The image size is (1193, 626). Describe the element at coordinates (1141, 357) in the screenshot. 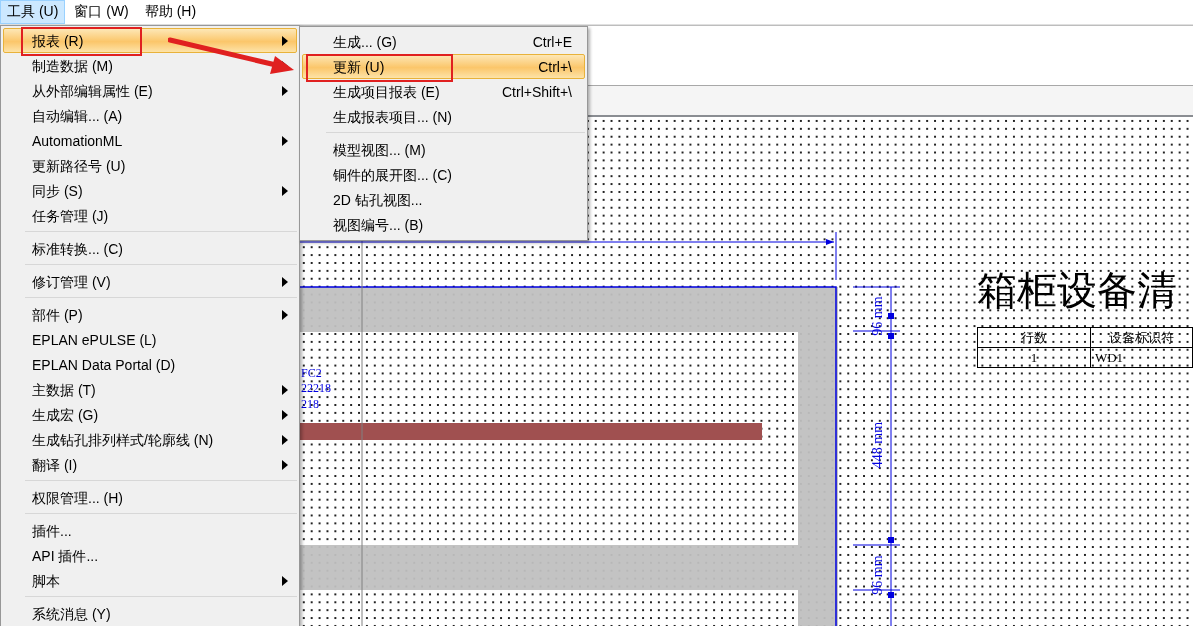

I see `table-cell: WD1` at that location.